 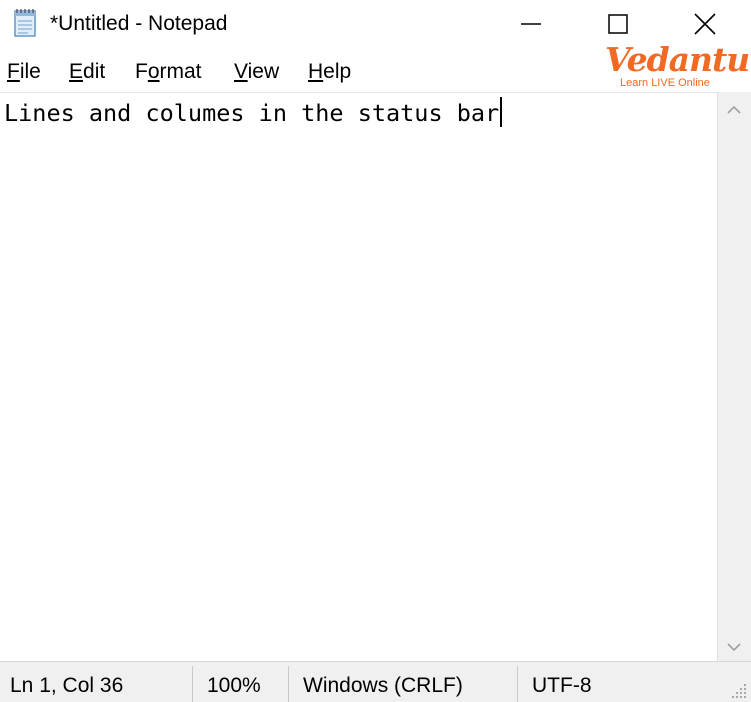 I want to click on menu-file-label: ile, so click(x=30, y=71).